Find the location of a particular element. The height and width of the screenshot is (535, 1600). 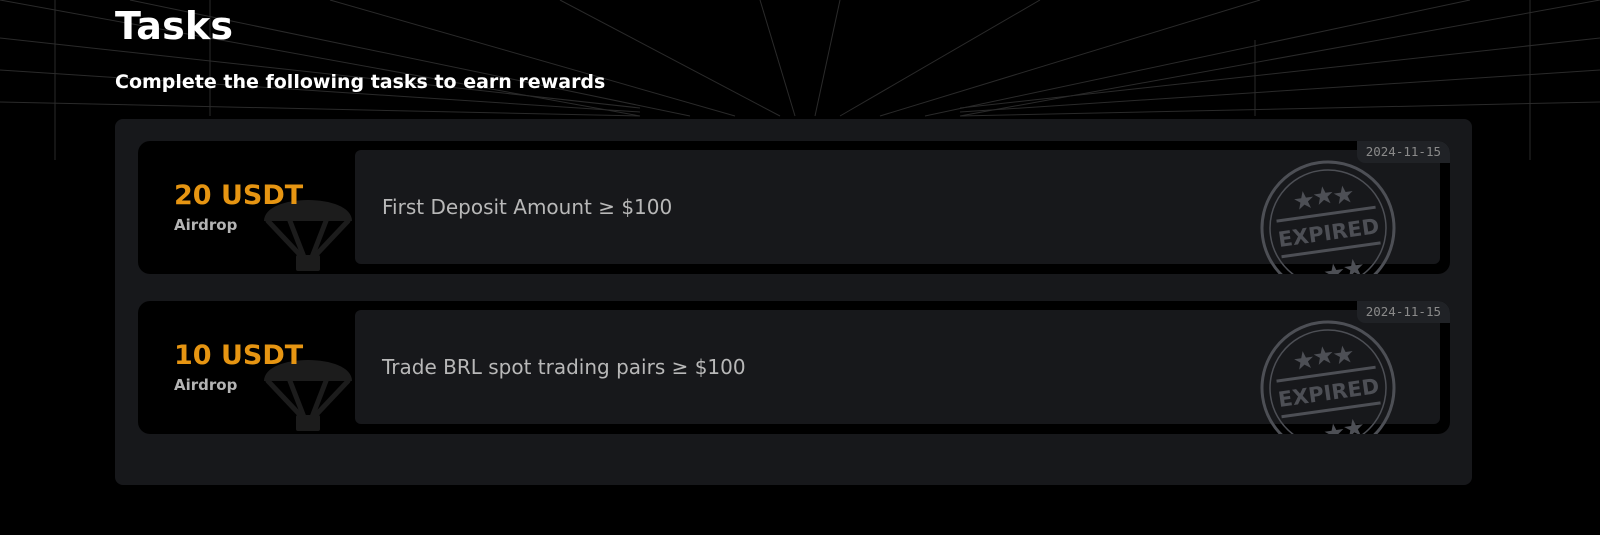

task-description: Trade BRL spot trading pairs ≥ $100 is located at coordinates (564, 367).